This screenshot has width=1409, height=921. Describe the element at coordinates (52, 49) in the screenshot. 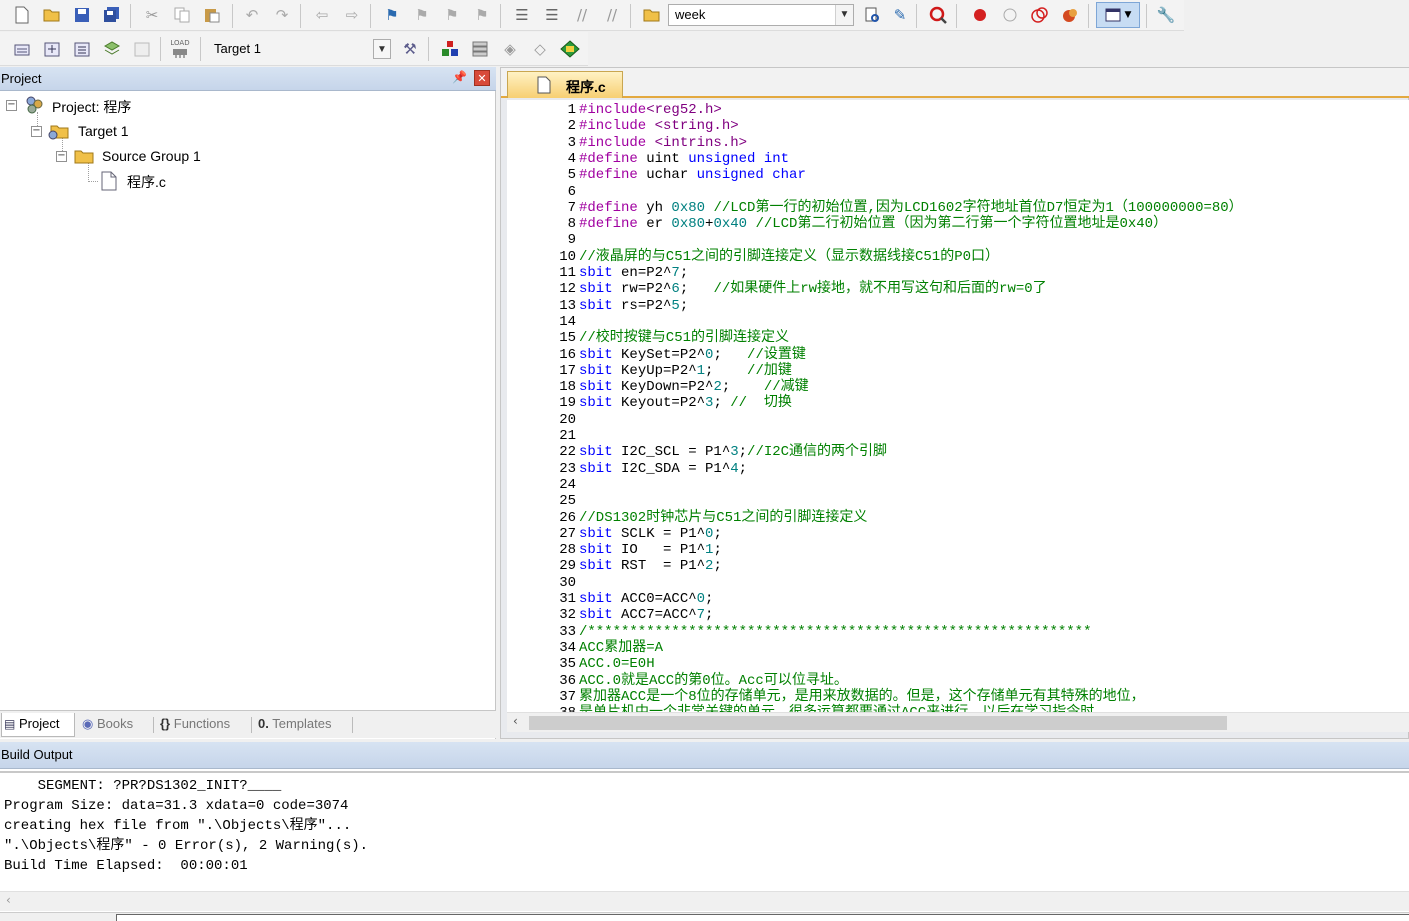

I see `build-icon` at that location.